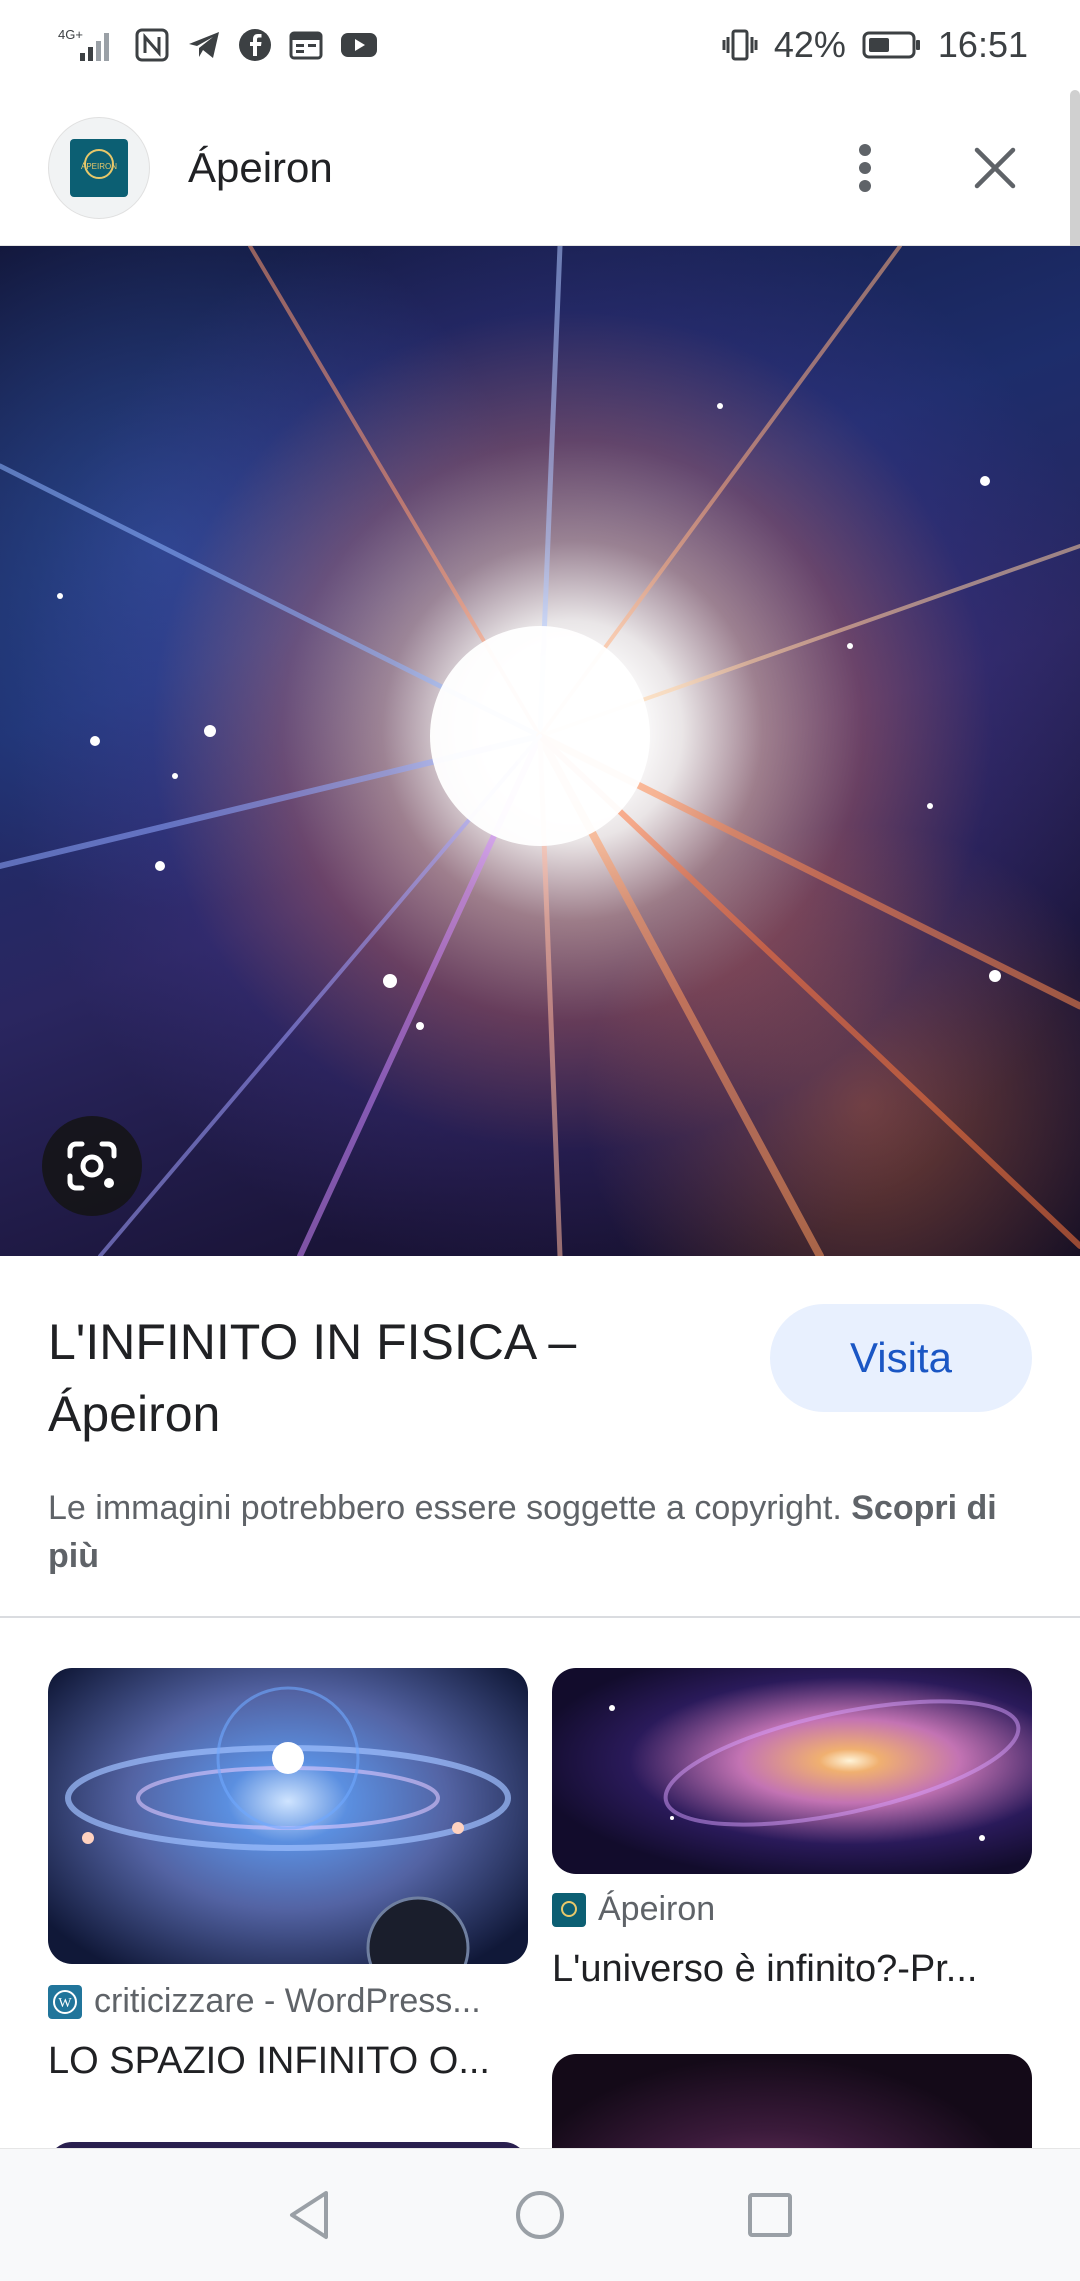  I want to click on clock: 16:51, so click(982, 44).